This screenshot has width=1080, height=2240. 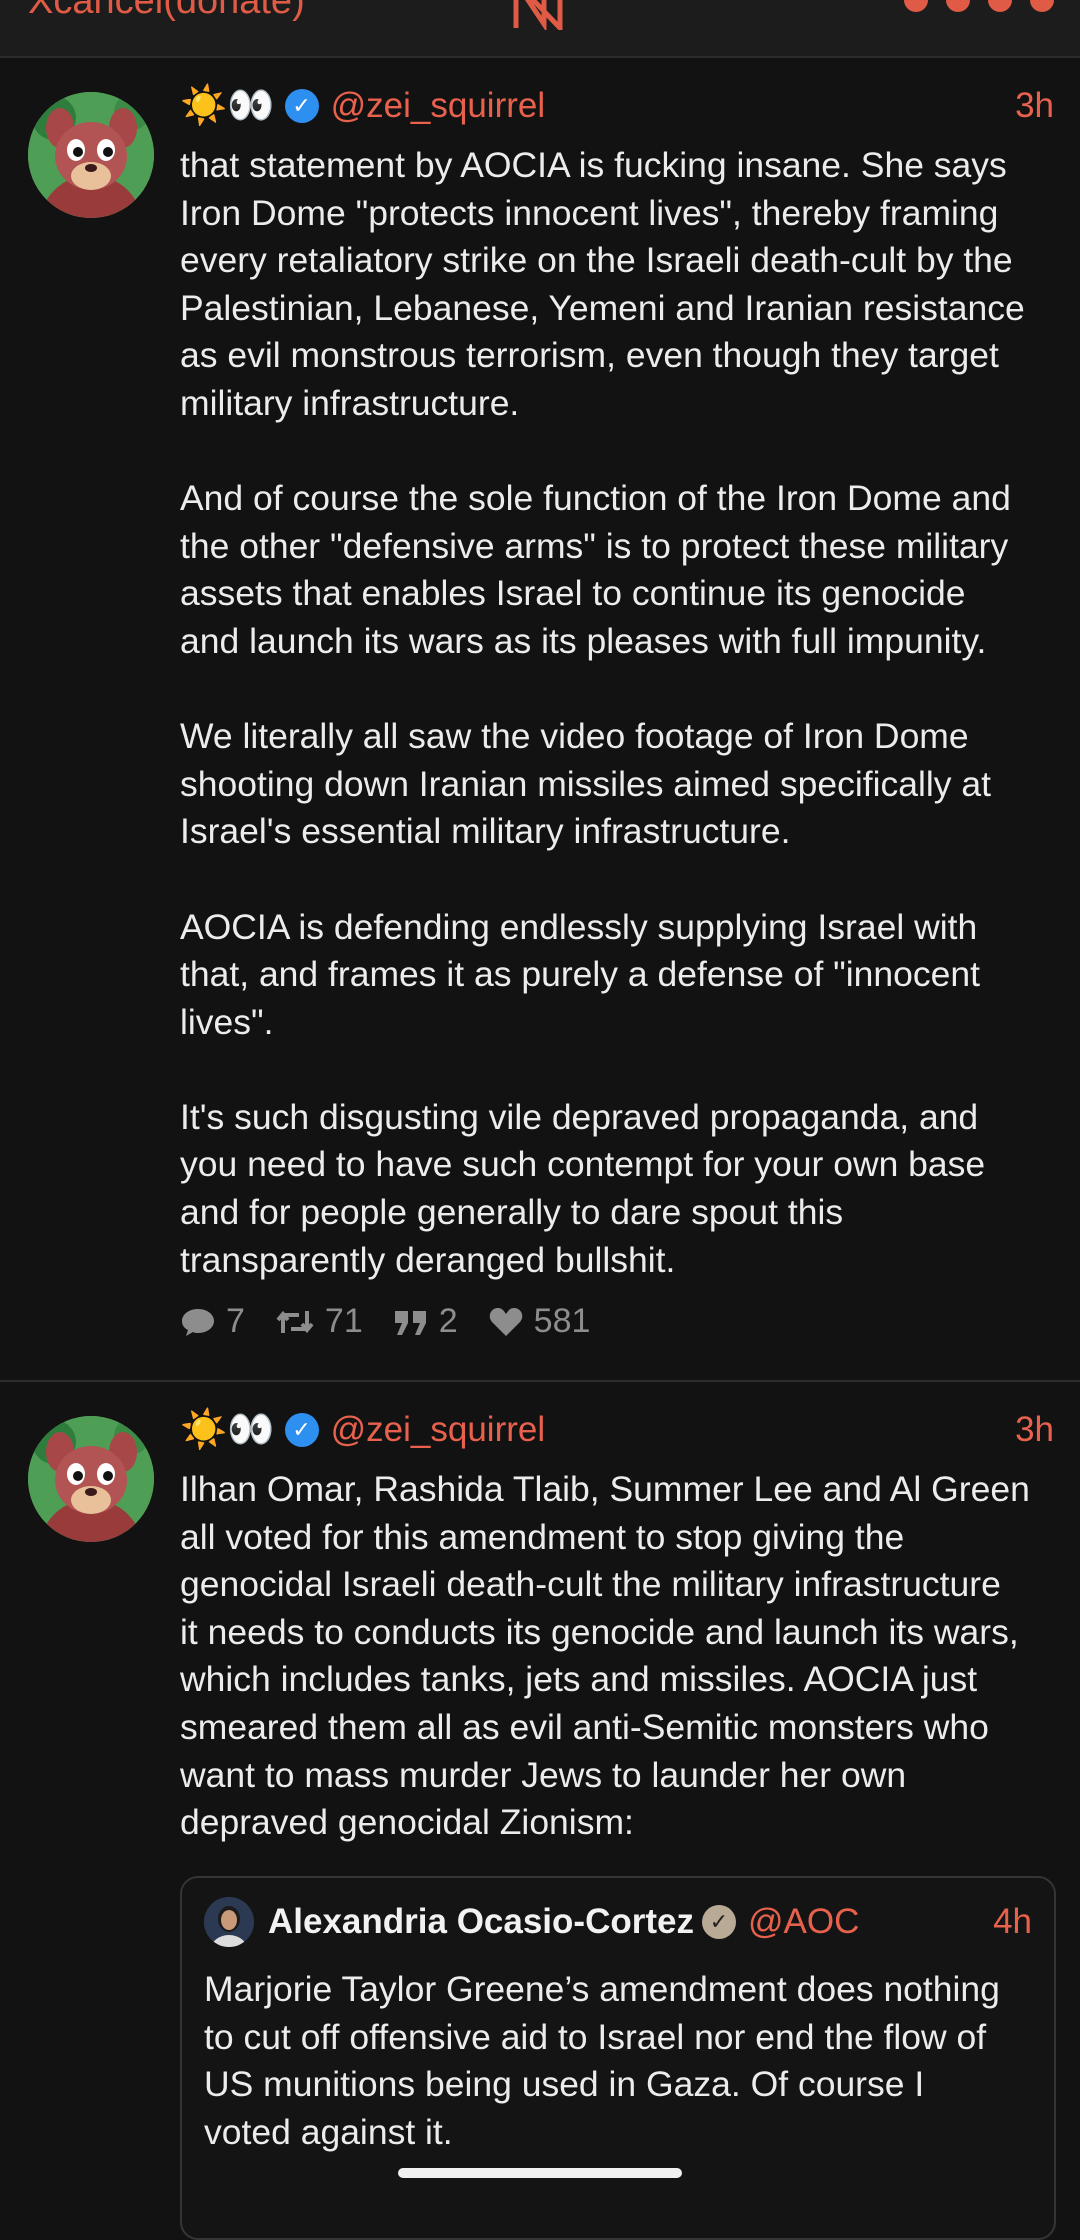 I want to click on reply-count: 7, so click(x=235, y=1321).